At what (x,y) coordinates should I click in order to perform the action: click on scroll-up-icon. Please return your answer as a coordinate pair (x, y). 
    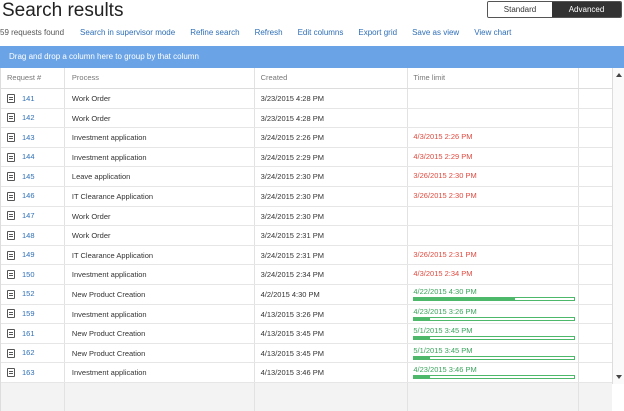
    Looking at the image, I should click on (619, 75).